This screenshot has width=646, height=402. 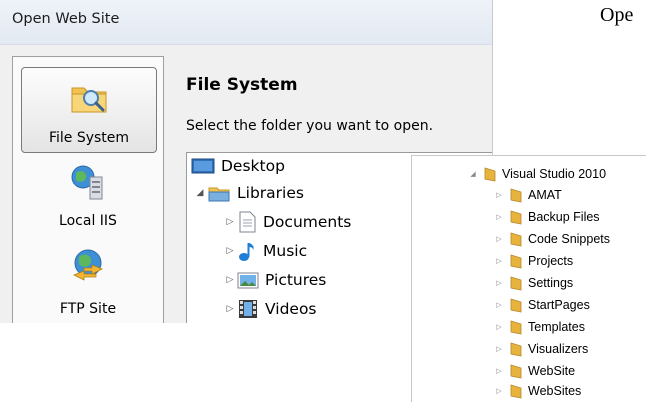 What do you see at coordinates (554, 174) in the screenshot?
I see `tree-node-label: Visual Studio 2010` at bounding box center [554, 174].